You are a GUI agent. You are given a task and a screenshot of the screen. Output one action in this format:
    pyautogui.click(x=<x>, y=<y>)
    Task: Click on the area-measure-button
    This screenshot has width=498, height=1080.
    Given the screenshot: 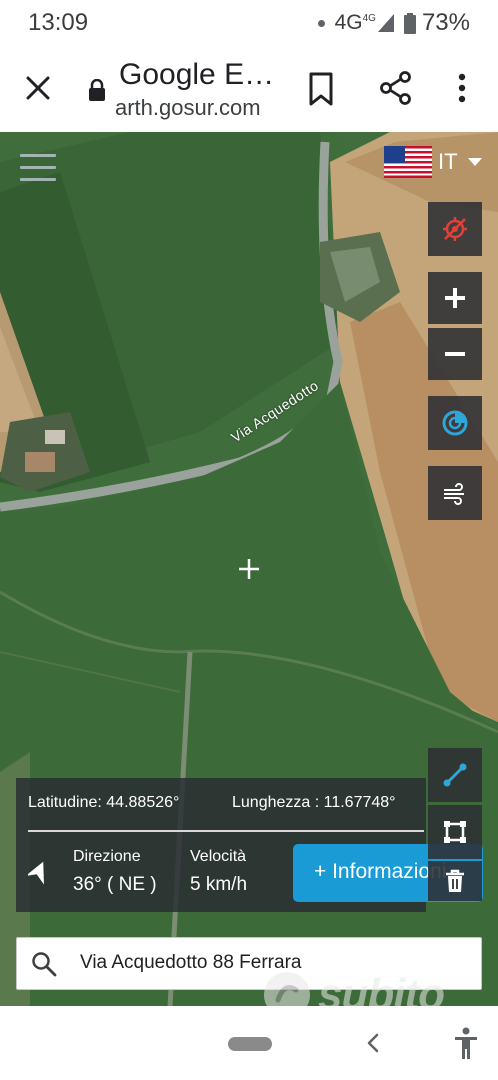 What is the action you would take?
    pyautogui.click(x=455, y=832)
    